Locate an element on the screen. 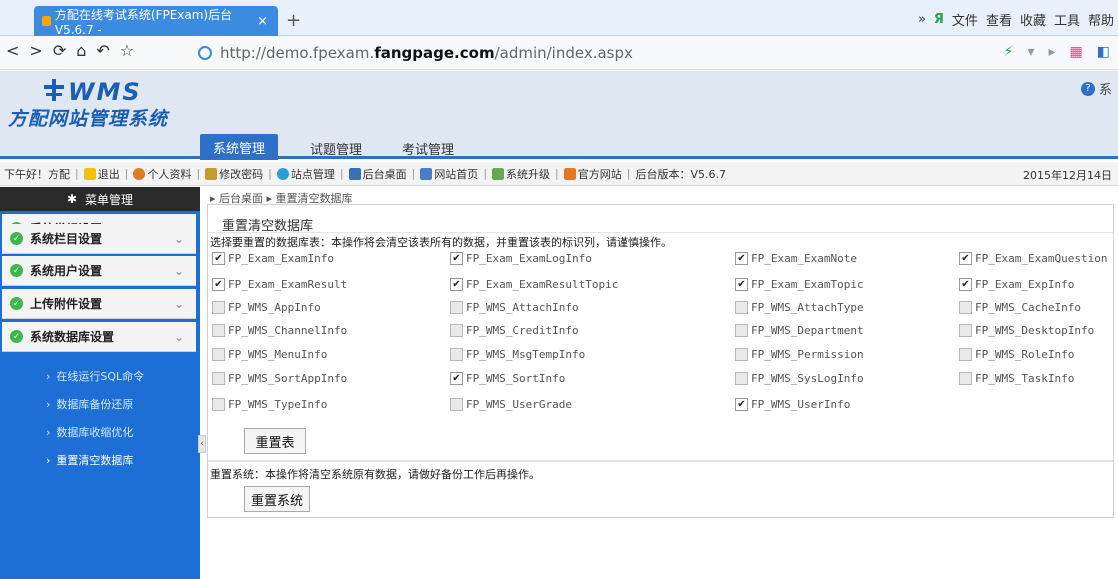  menu-view: 查看 is located at coordinates (999, 19).